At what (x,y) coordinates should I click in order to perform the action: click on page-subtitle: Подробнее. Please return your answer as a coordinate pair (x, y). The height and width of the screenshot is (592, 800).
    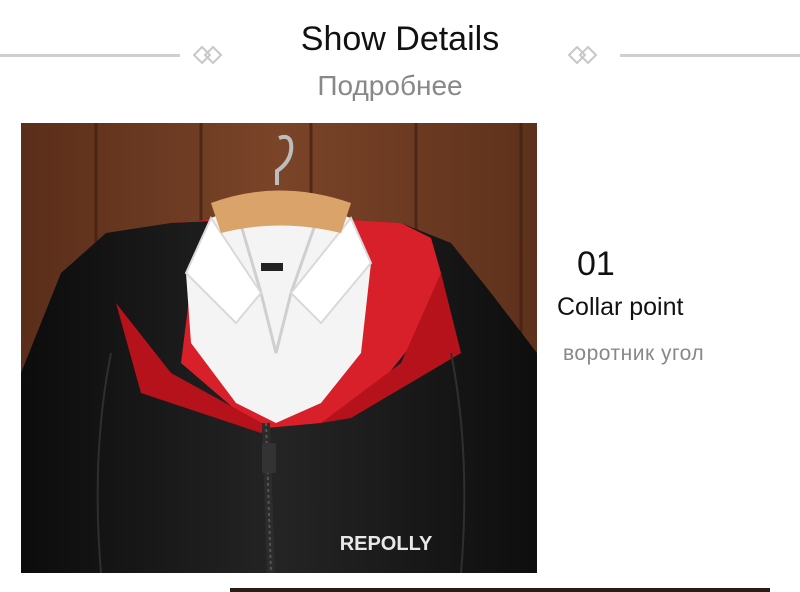
    Looking at the image, I should click on (390, 85).